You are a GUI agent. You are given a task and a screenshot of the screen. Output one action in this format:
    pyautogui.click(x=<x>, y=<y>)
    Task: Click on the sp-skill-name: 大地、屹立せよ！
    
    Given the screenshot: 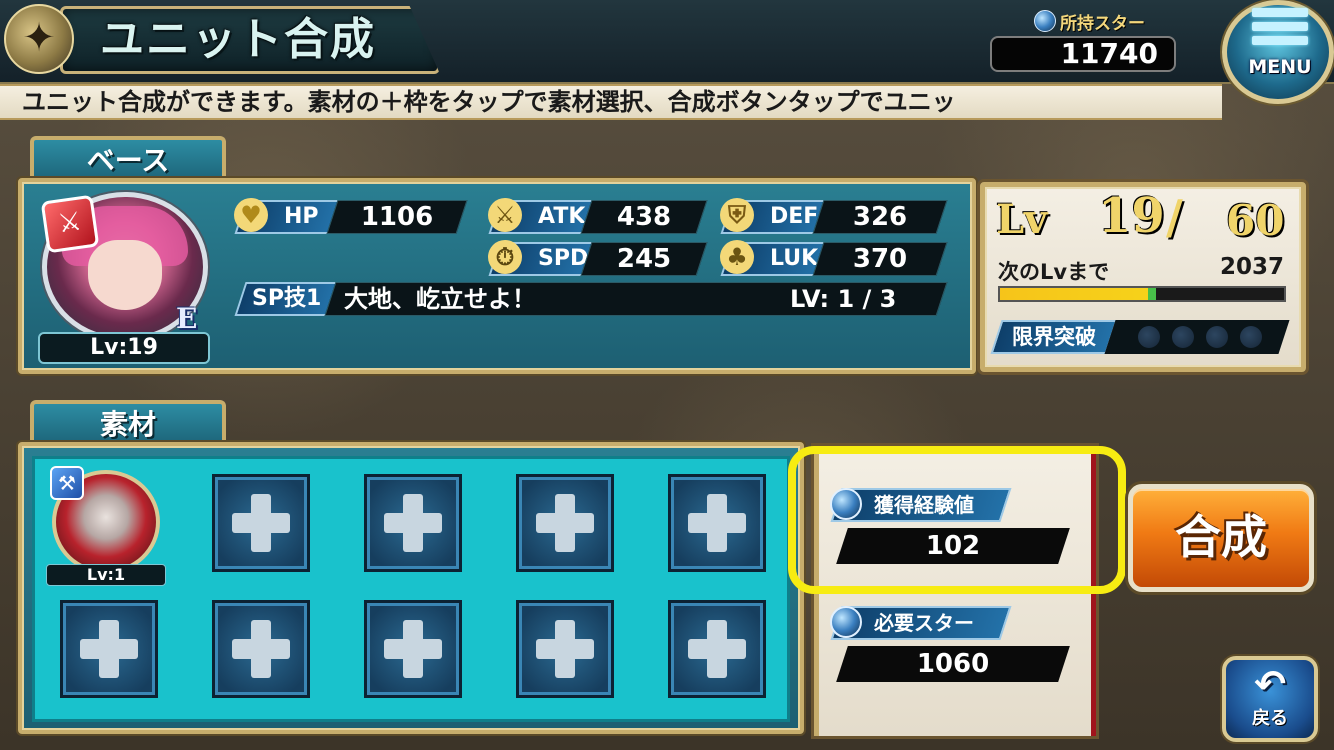 What is the action you would take?
    pyautogui.click(x=440, y=299)
    